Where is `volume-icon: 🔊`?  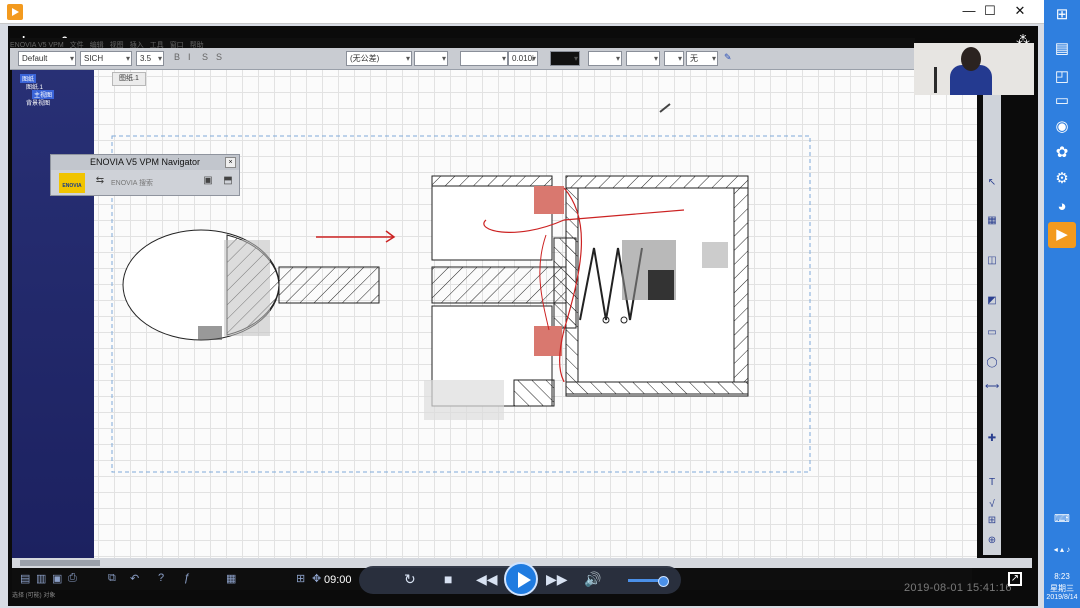 volume-icon: 🔊 is located at coordinates (592, 579).